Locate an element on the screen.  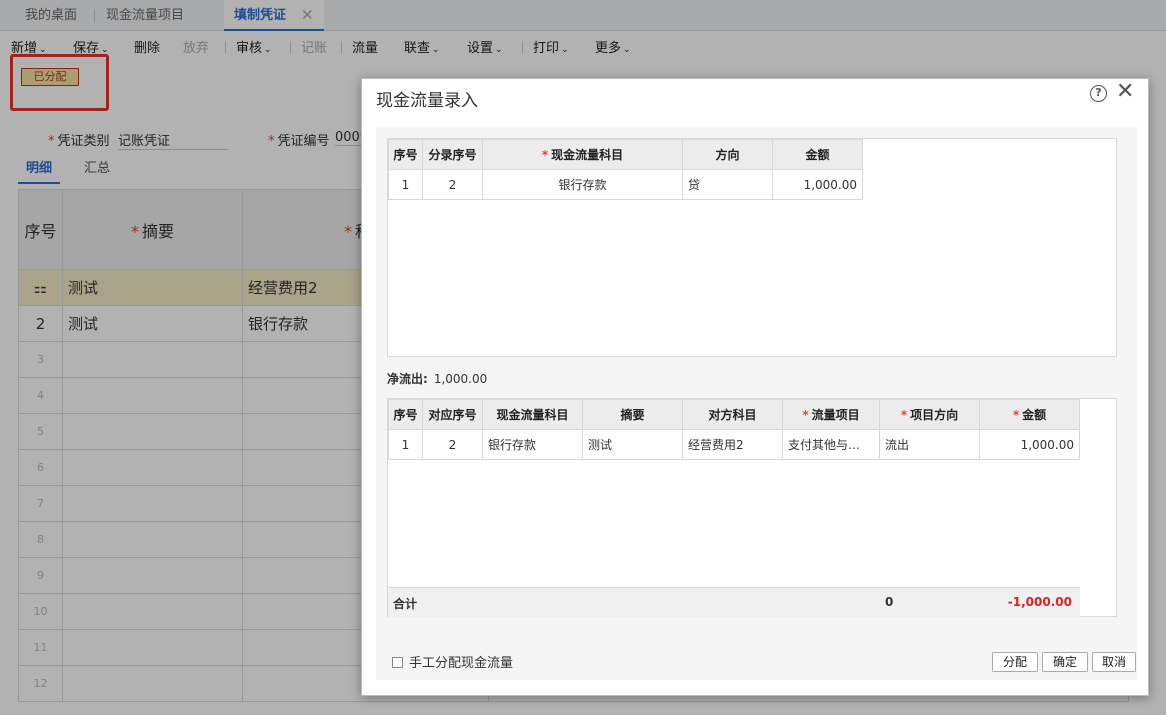
cell-entry-seq: 2 is located at coordinates (452, 184).